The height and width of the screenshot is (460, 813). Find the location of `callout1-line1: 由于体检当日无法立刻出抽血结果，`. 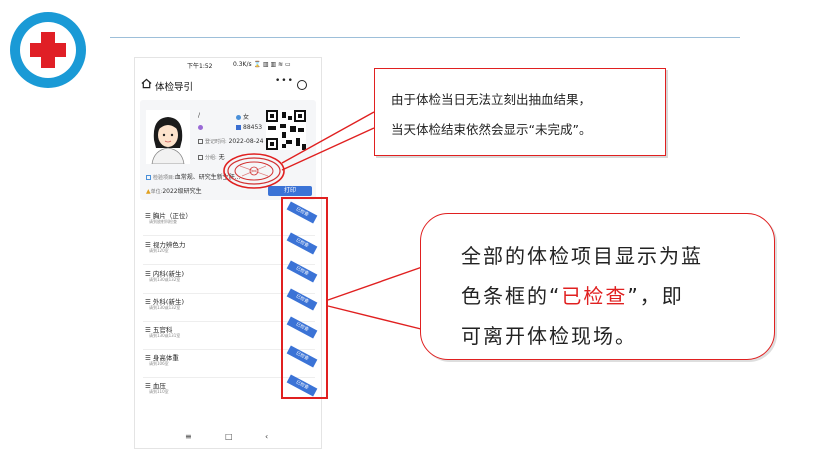

callout1-line1: 由于体检当日无法立刻出抽血结果， is located at coordinates (491, 99).